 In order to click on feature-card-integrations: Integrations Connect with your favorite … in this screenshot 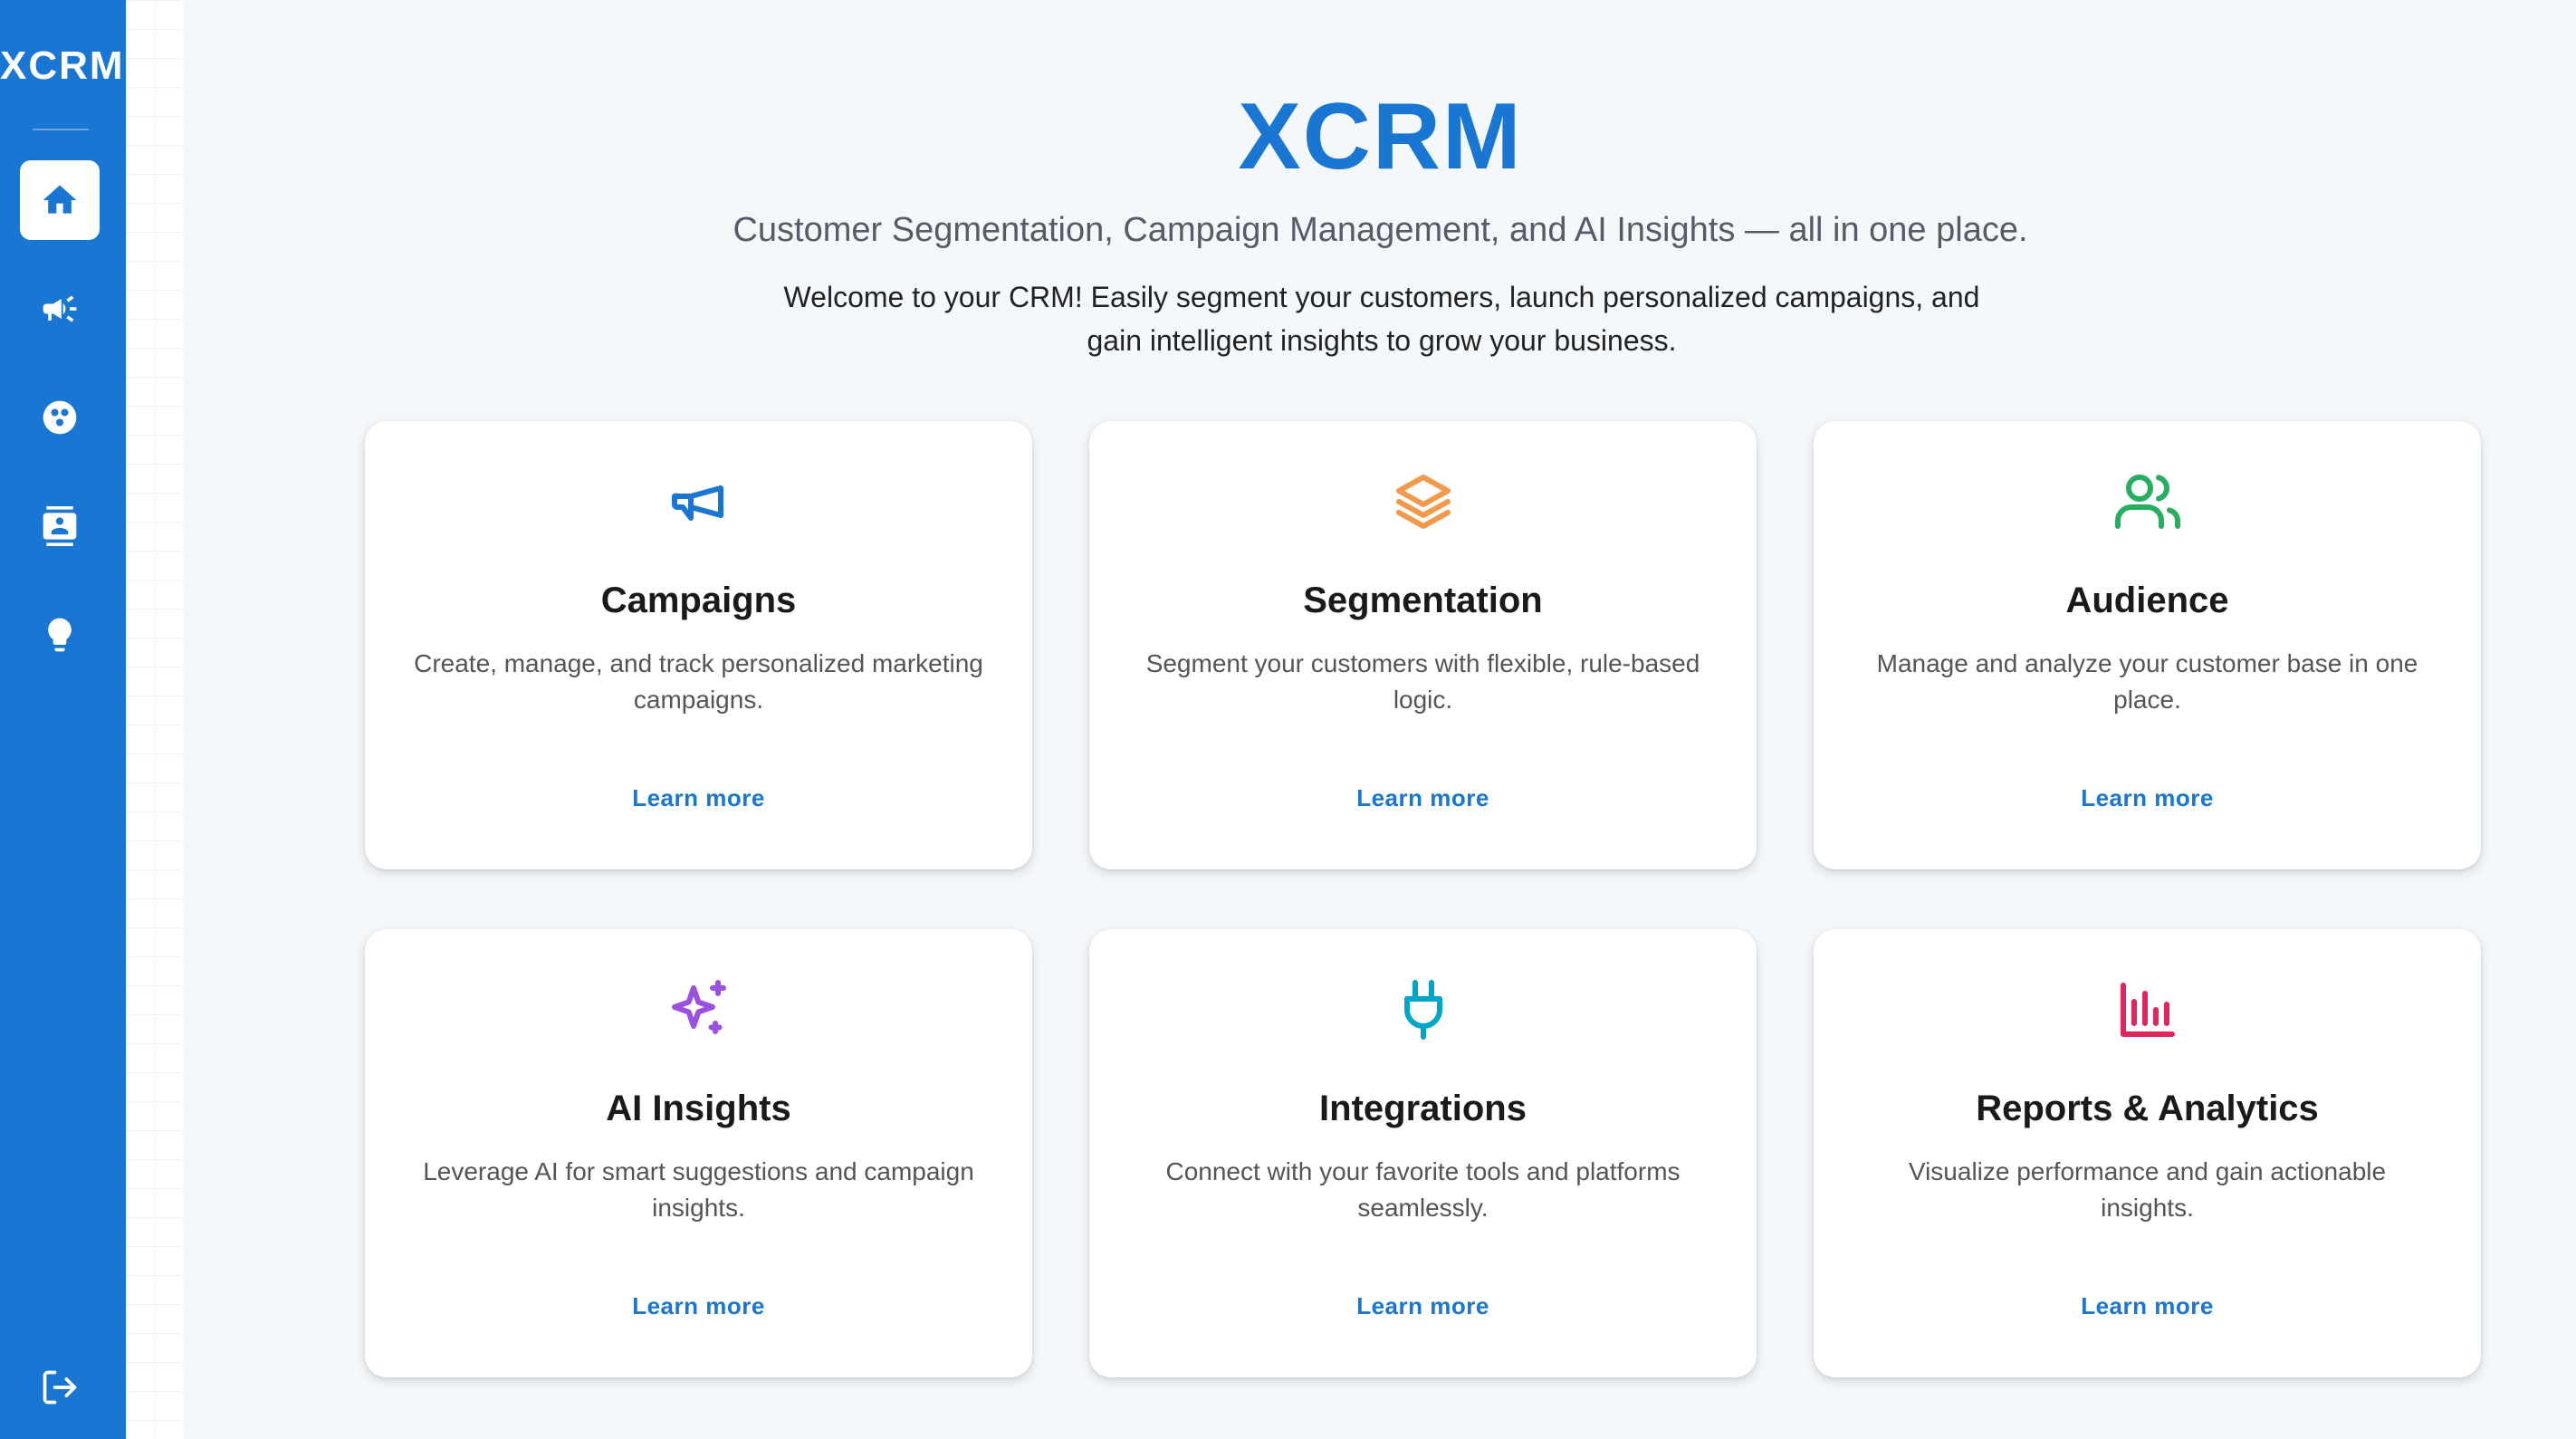, I will do `click(1423, 1153)`.